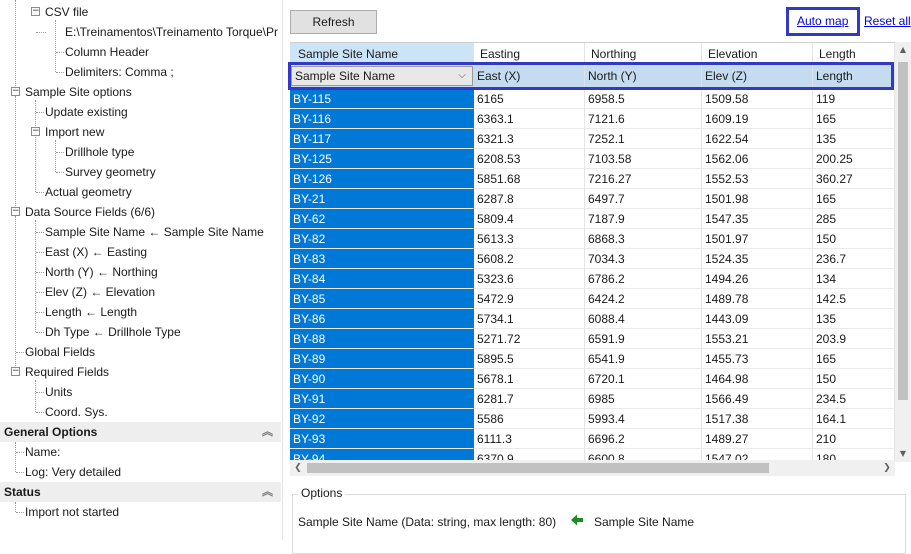 This screenshot has height=554, width=911. Describe the element at coordinates (854, 179) in the screenshot. I see `table-cell: 360.27` at that location.